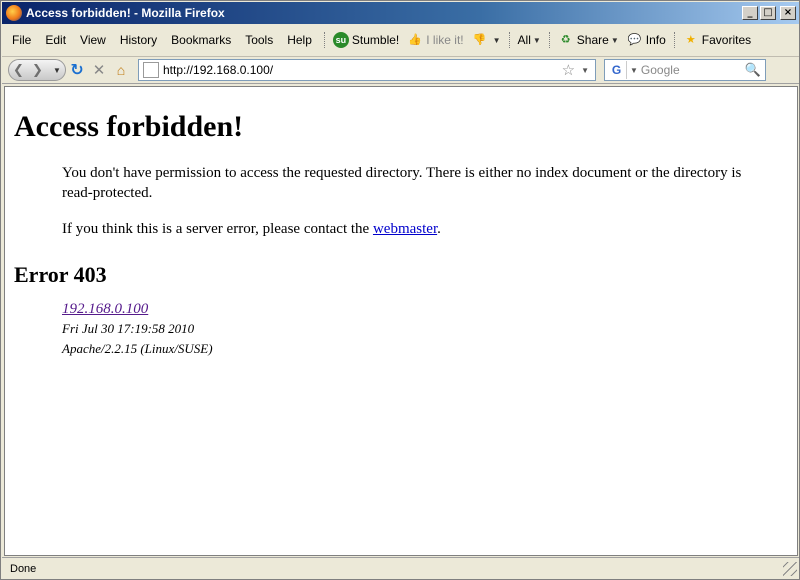 This screenshot has height=580, width=800. I want to click on info-bubble-icon: 💬, so click(634, 40).